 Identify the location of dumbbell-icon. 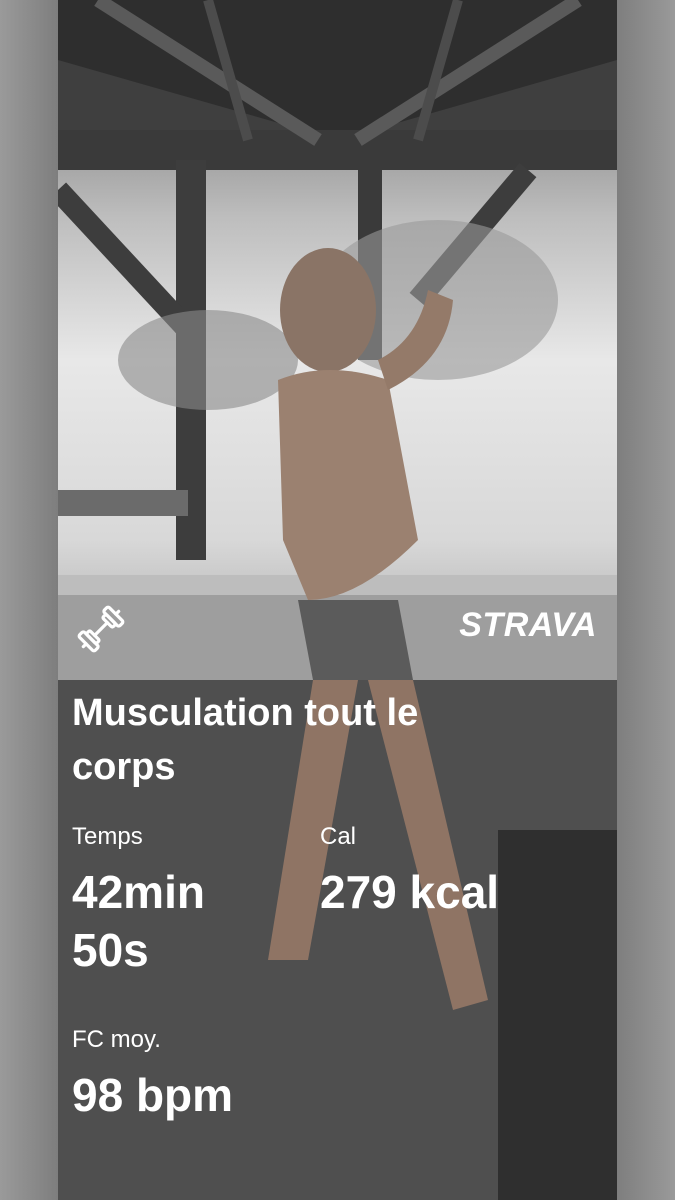
(101, 629).